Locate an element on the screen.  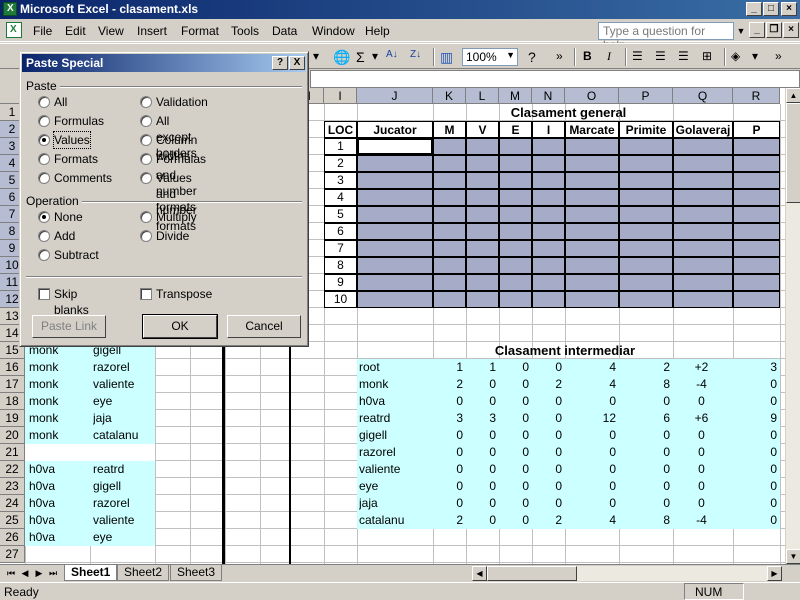
column-header: R is located at coordinates (756, 96).